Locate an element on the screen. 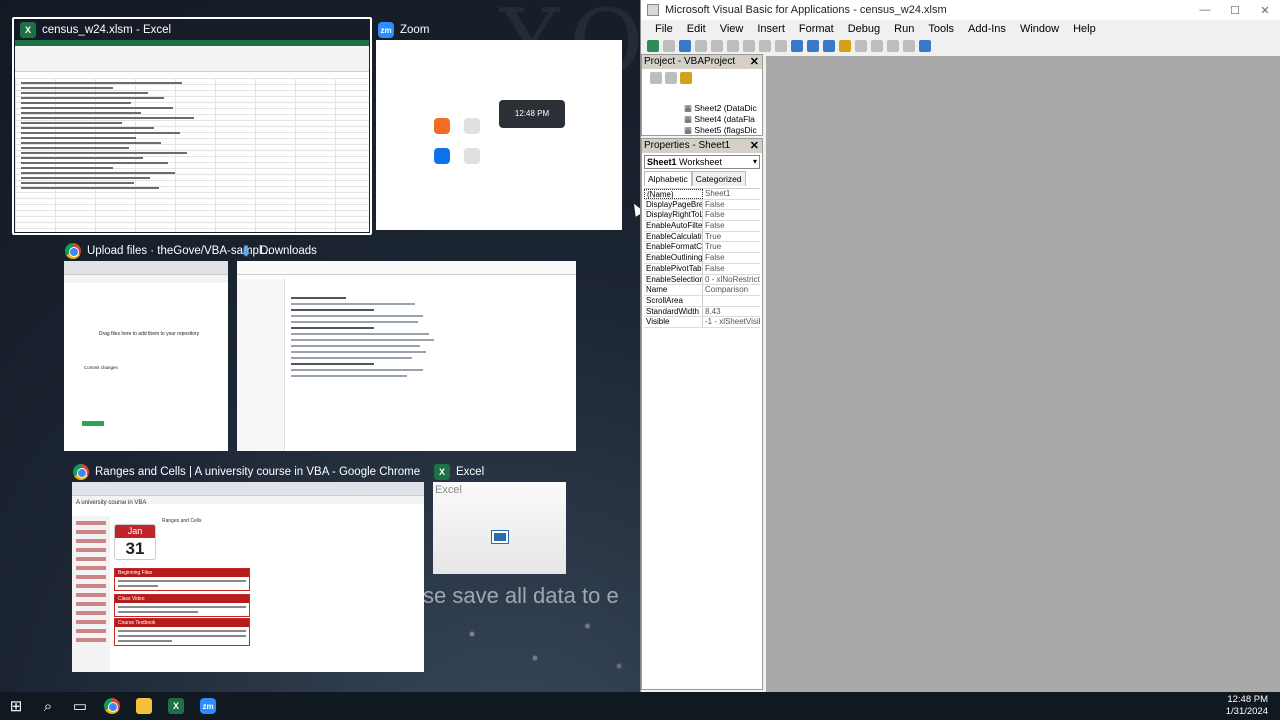 This screenshot has width=1280, height=720. toolbox-icon is located at coordinates (909, 46).